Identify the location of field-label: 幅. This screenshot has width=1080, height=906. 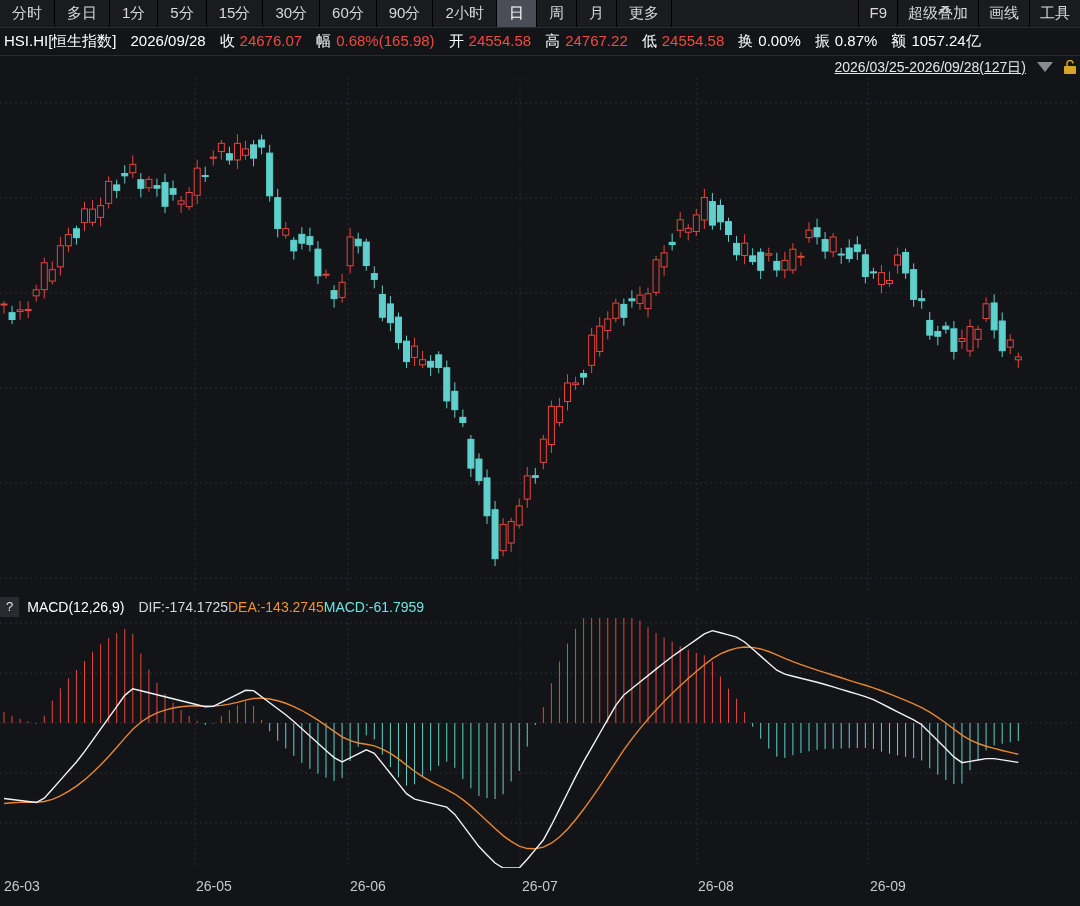
(324, 41).